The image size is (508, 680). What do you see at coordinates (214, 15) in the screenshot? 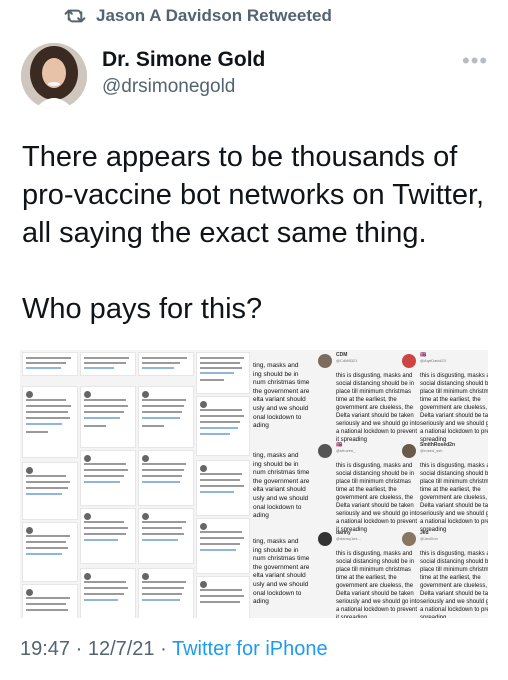
I see `retweeted-by-text: Jason A Davidson Retweeted` at bounding box center [214, 15].